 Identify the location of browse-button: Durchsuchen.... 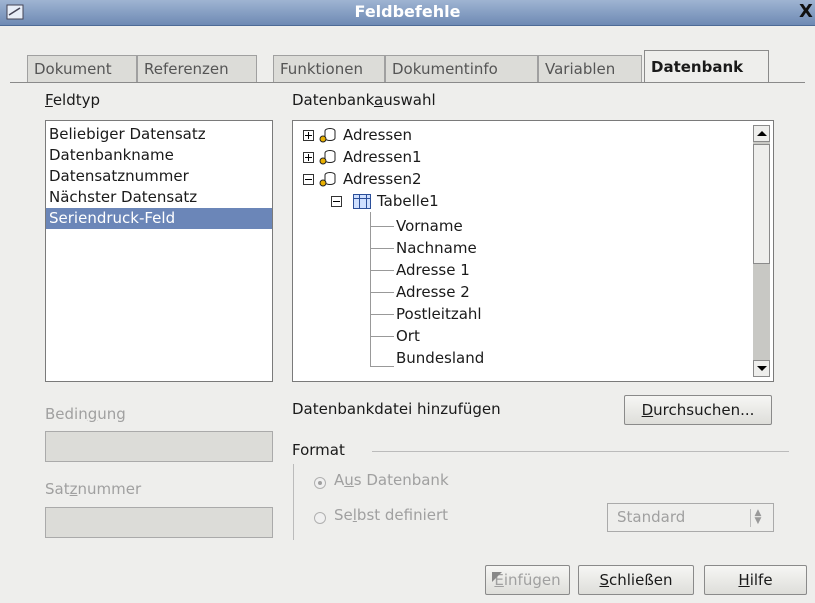
(698, 410).